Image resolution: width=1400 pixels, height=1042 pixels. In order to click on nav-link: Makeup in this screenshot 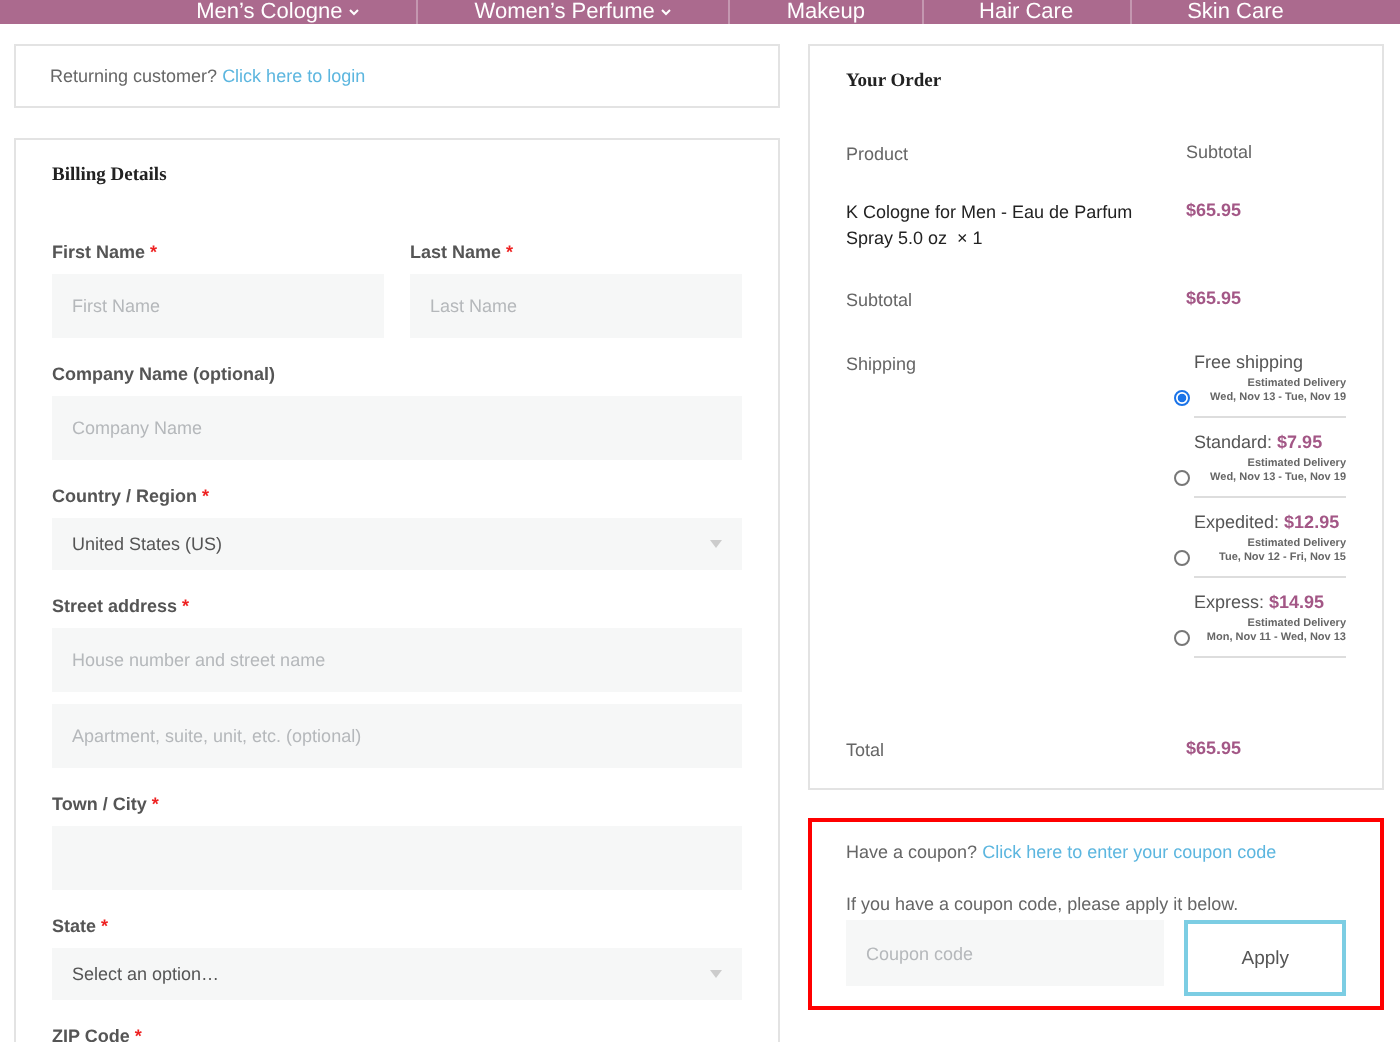, I will do `click(825, 12)`.